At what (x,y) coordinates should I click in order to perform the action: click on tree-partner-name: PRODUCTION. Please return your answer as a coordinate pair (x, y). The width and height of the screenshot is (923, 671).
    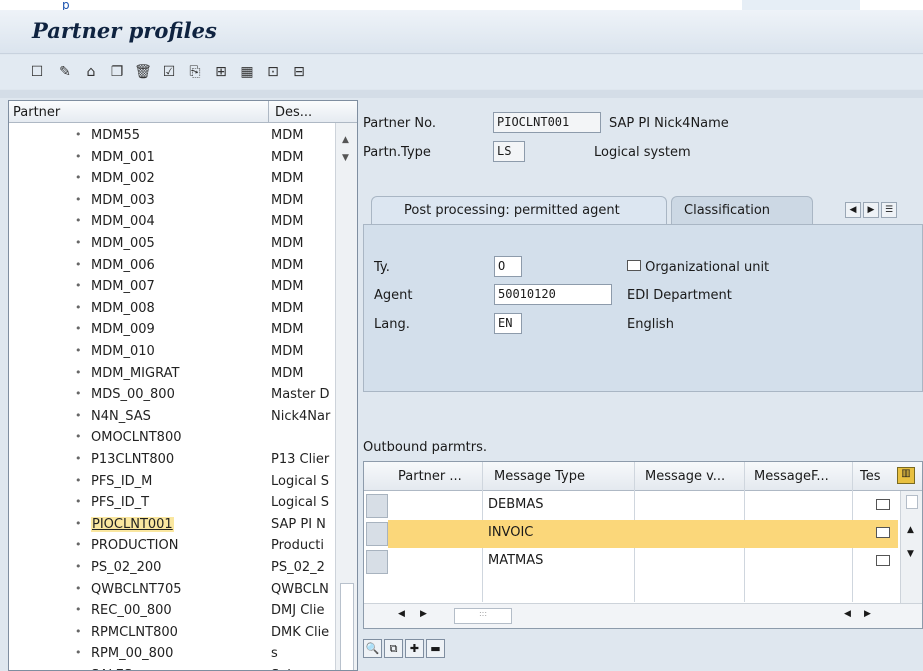
    Looking at the image, I should click on (134, 545).